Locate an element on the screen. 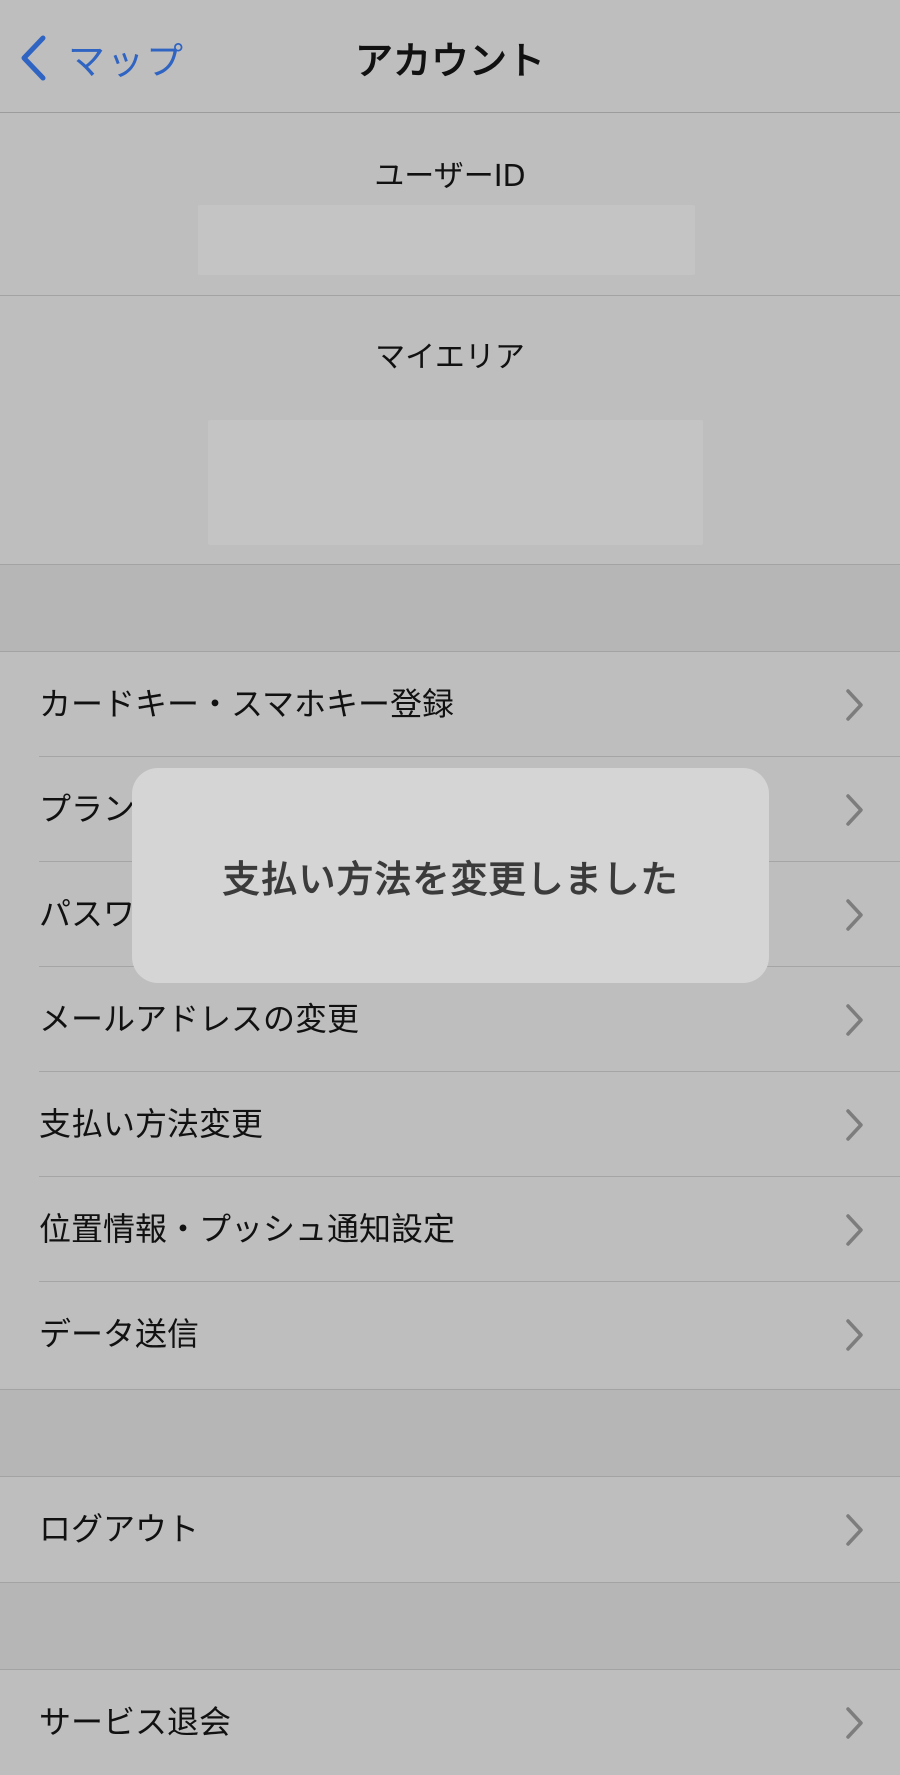  menu-item-payment-method: 支払い方法変更 is located at coordinates (450, 1124).